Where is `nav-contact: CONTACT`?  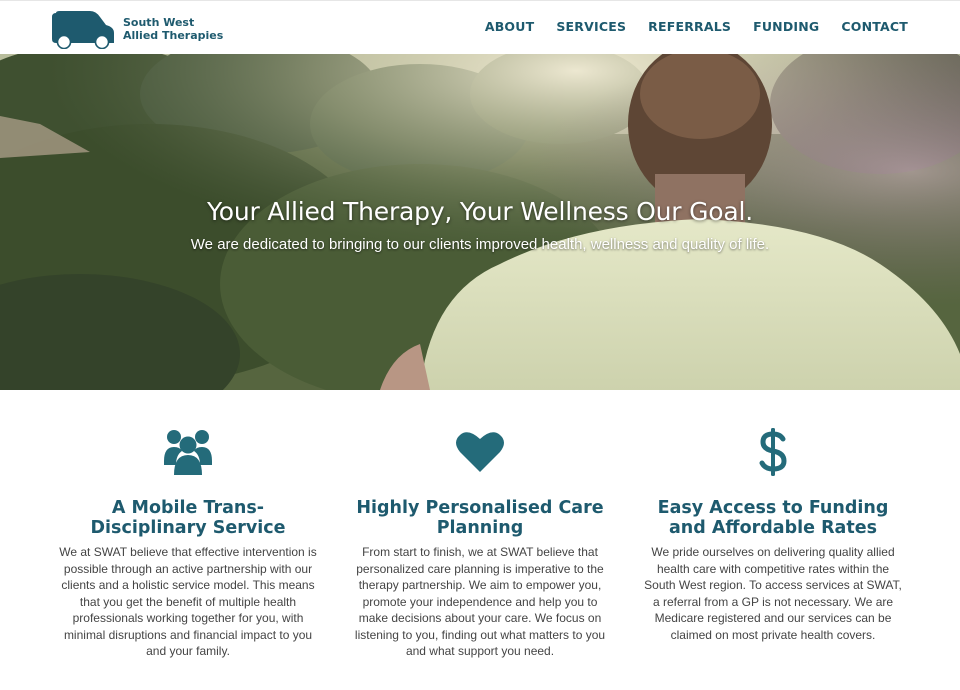 nav-contact: CONTACT is located at coordinates (874, 26).